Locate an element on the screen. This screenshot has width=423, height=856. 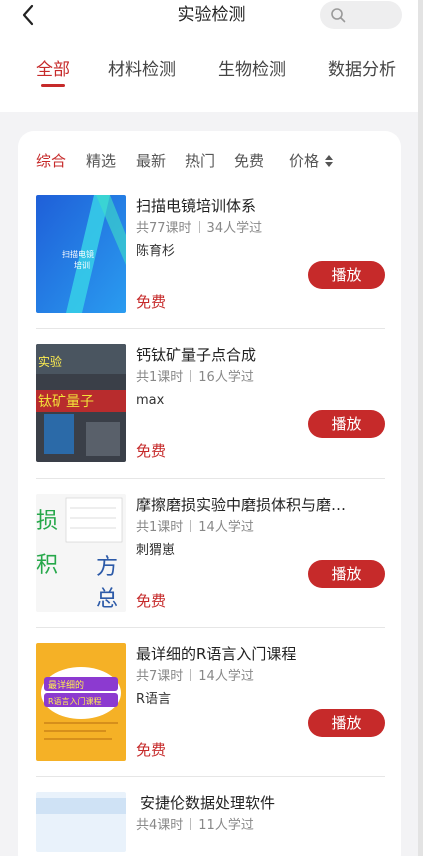
course-title: 扫描电镜培训体系 is located at coordinates (196, 206).